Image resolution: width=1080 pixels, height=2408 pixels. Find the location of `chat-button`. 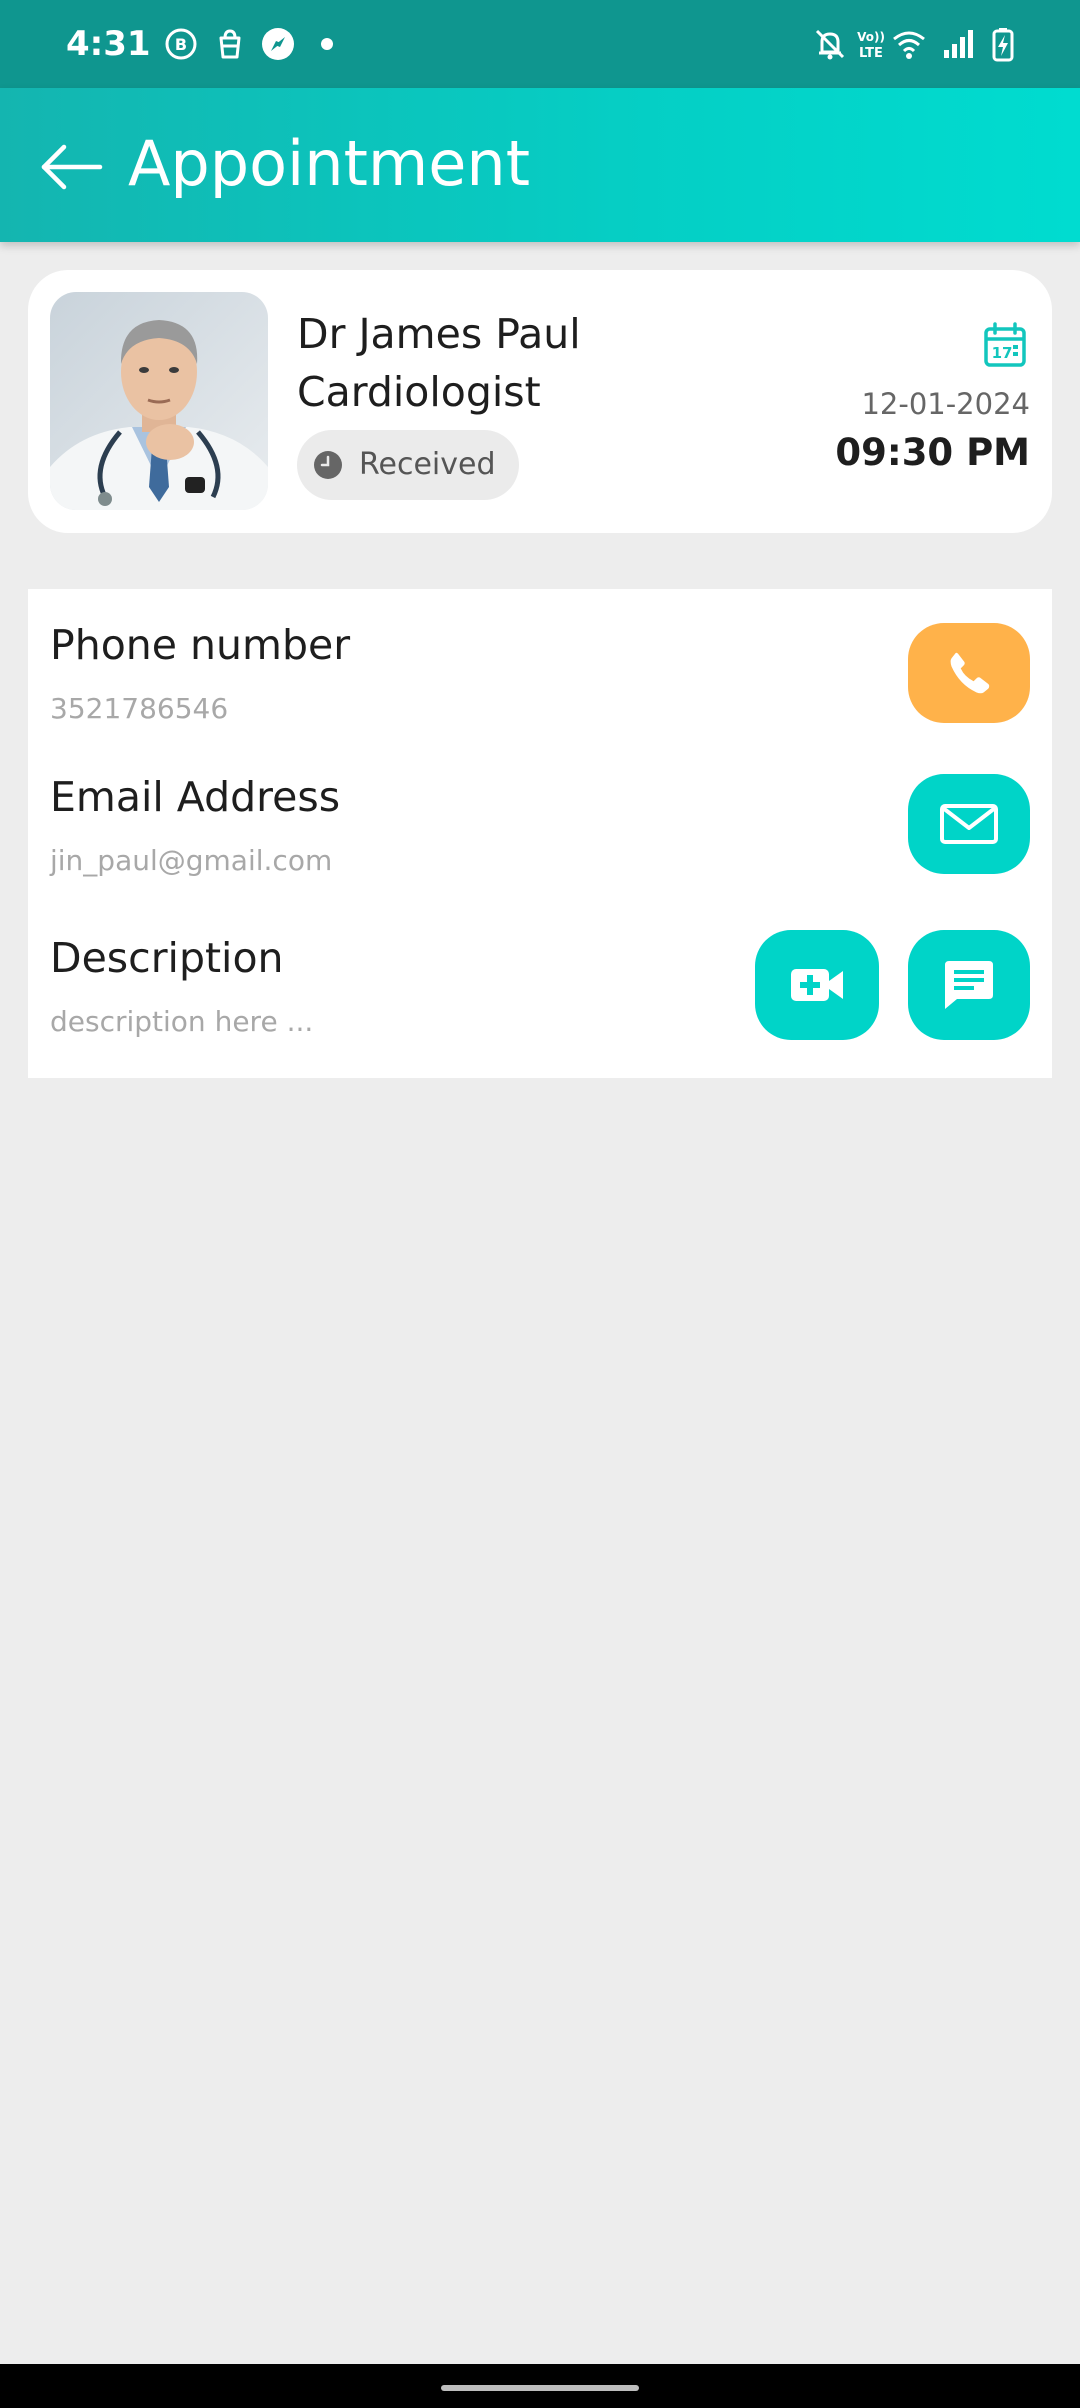

chat-button is located at coordinates (969, 985).